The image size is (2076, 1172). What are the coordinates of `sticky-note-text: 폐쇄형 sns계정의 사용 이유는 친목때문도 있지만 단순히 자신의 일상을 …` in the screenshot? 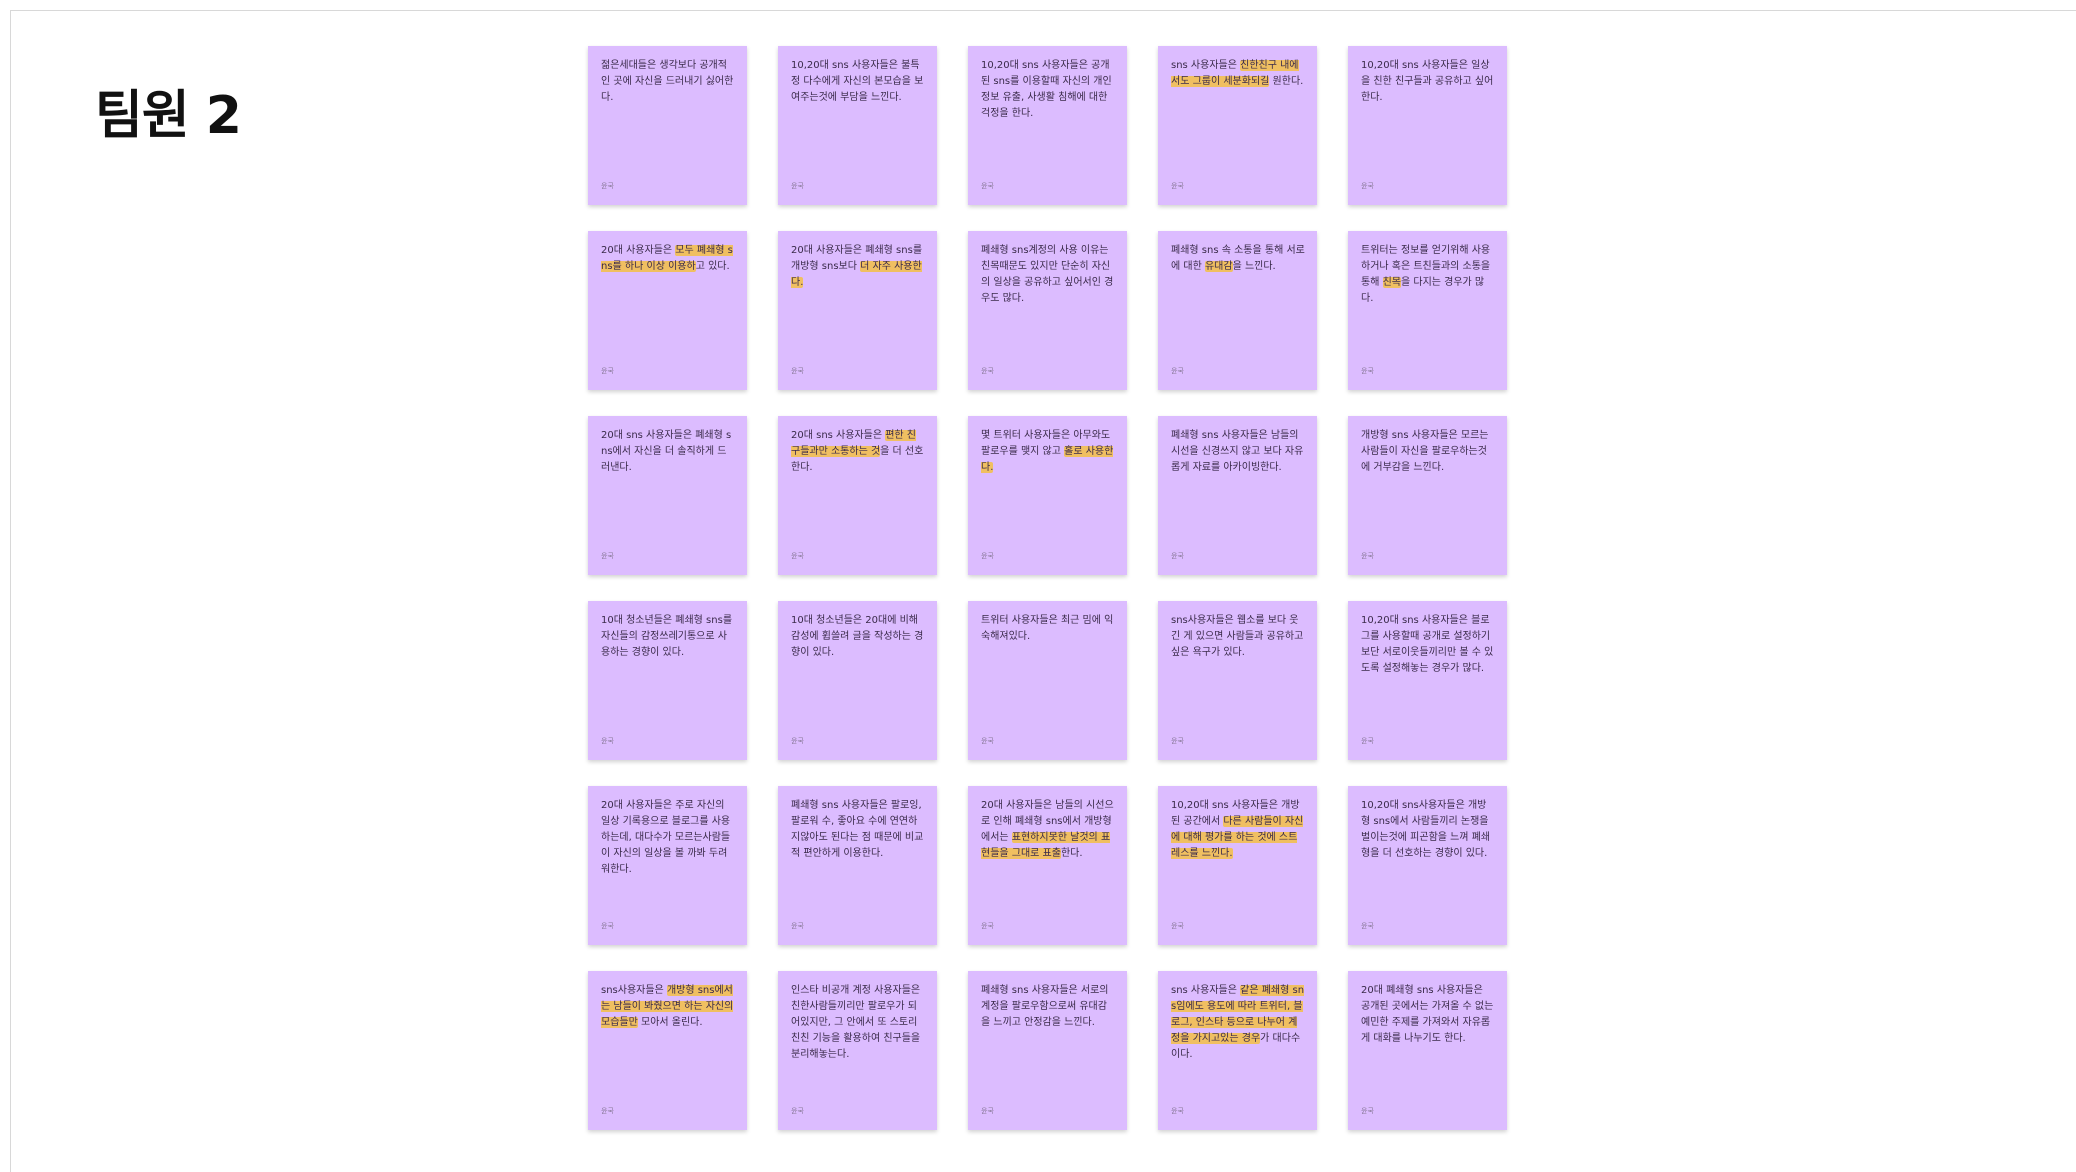 It's located at (1048, 275).